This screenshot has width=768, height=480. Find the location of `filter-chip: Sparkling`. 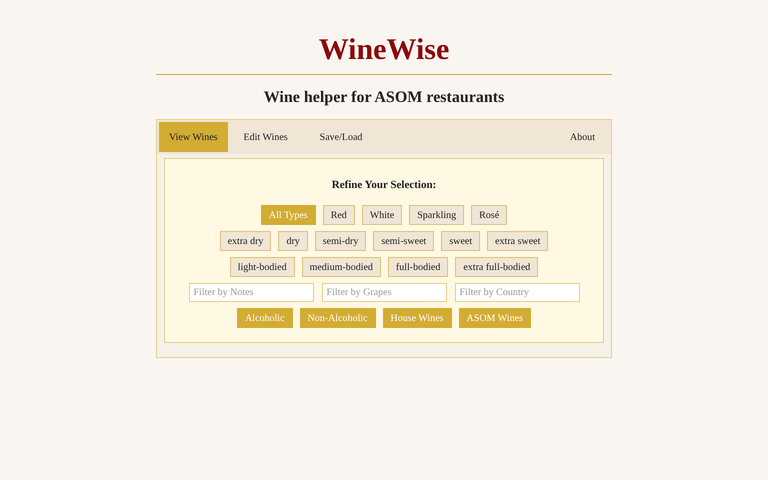

filter-chip: Sparkling is located at coordinates (436, 215).